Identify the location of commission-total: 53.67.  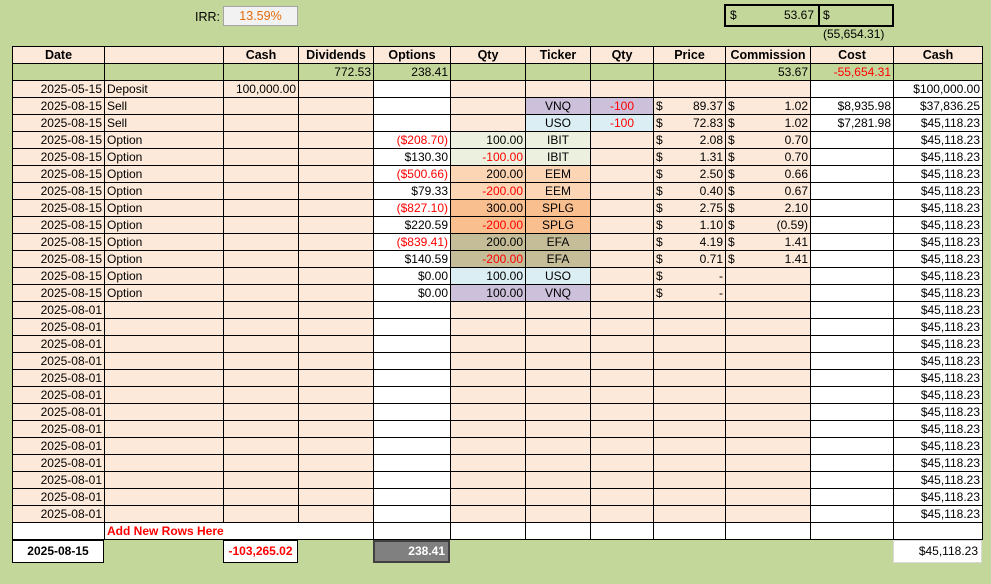
(768, 72).